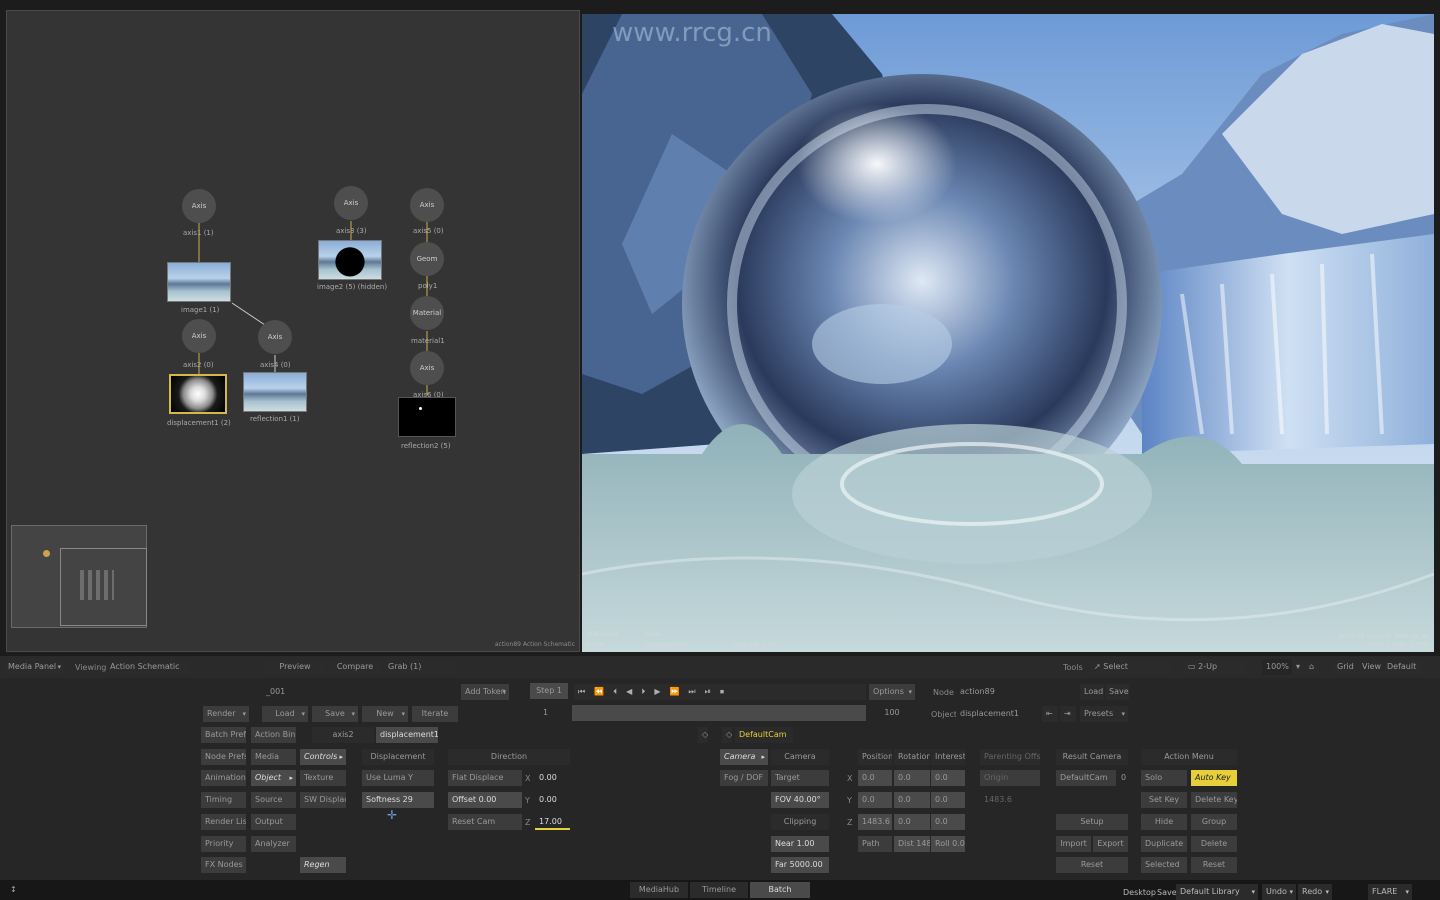  Describe the element at coordinates (1164, 822) in the screenshot. I see `hide-button: Hide` at that location.